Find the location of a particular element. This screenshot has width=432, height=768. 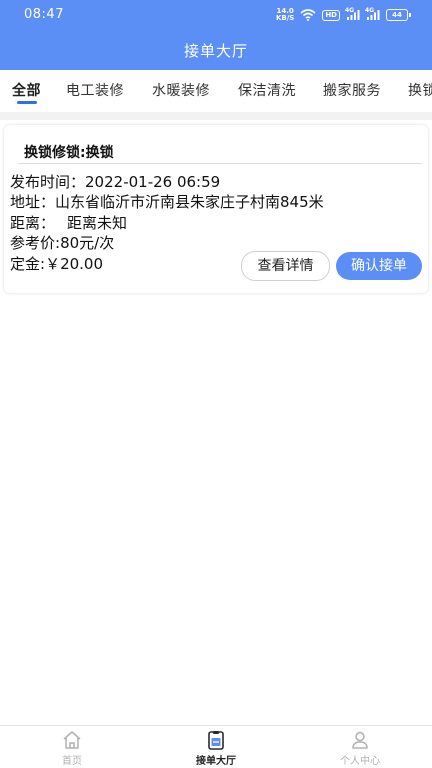

distance-row: 距离： 距离未知 is located at coordinates (68, 222).